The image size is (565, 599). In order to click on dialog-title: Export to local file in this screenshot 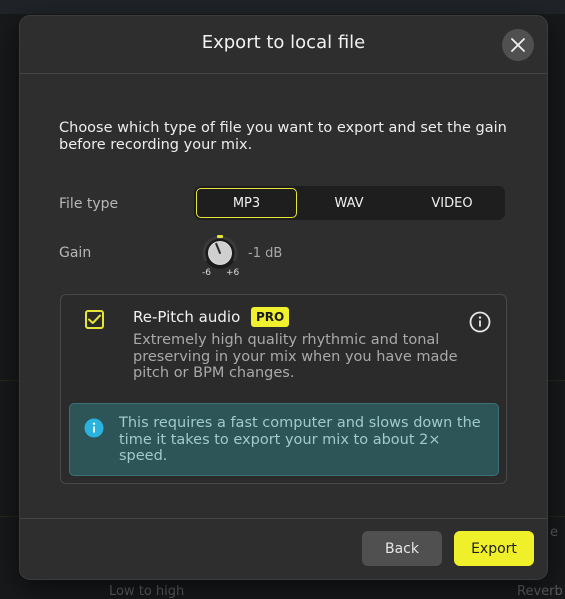, I will do `click(283, 42)`.